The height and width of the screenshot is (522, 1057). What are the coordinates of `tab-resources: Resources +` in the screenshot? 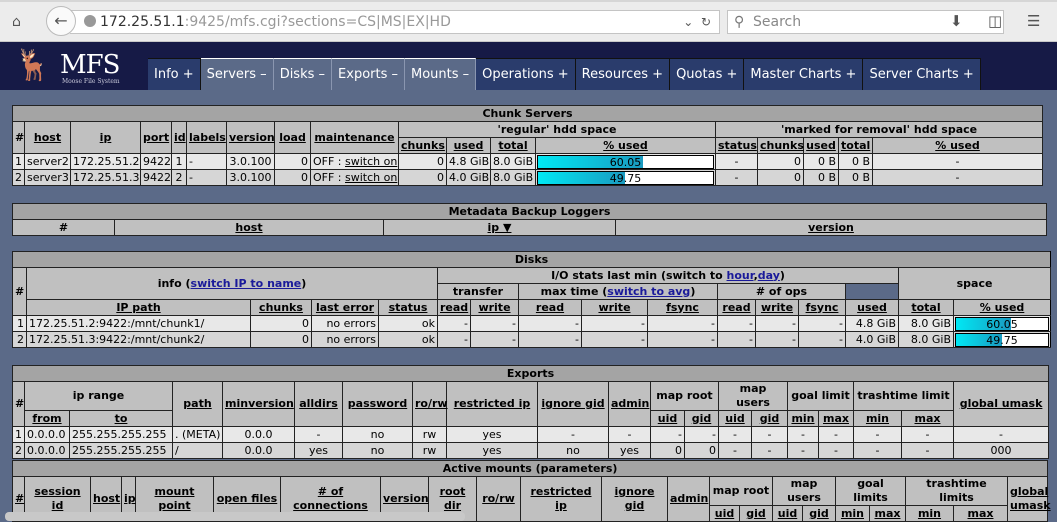 It's located at (623, 74).